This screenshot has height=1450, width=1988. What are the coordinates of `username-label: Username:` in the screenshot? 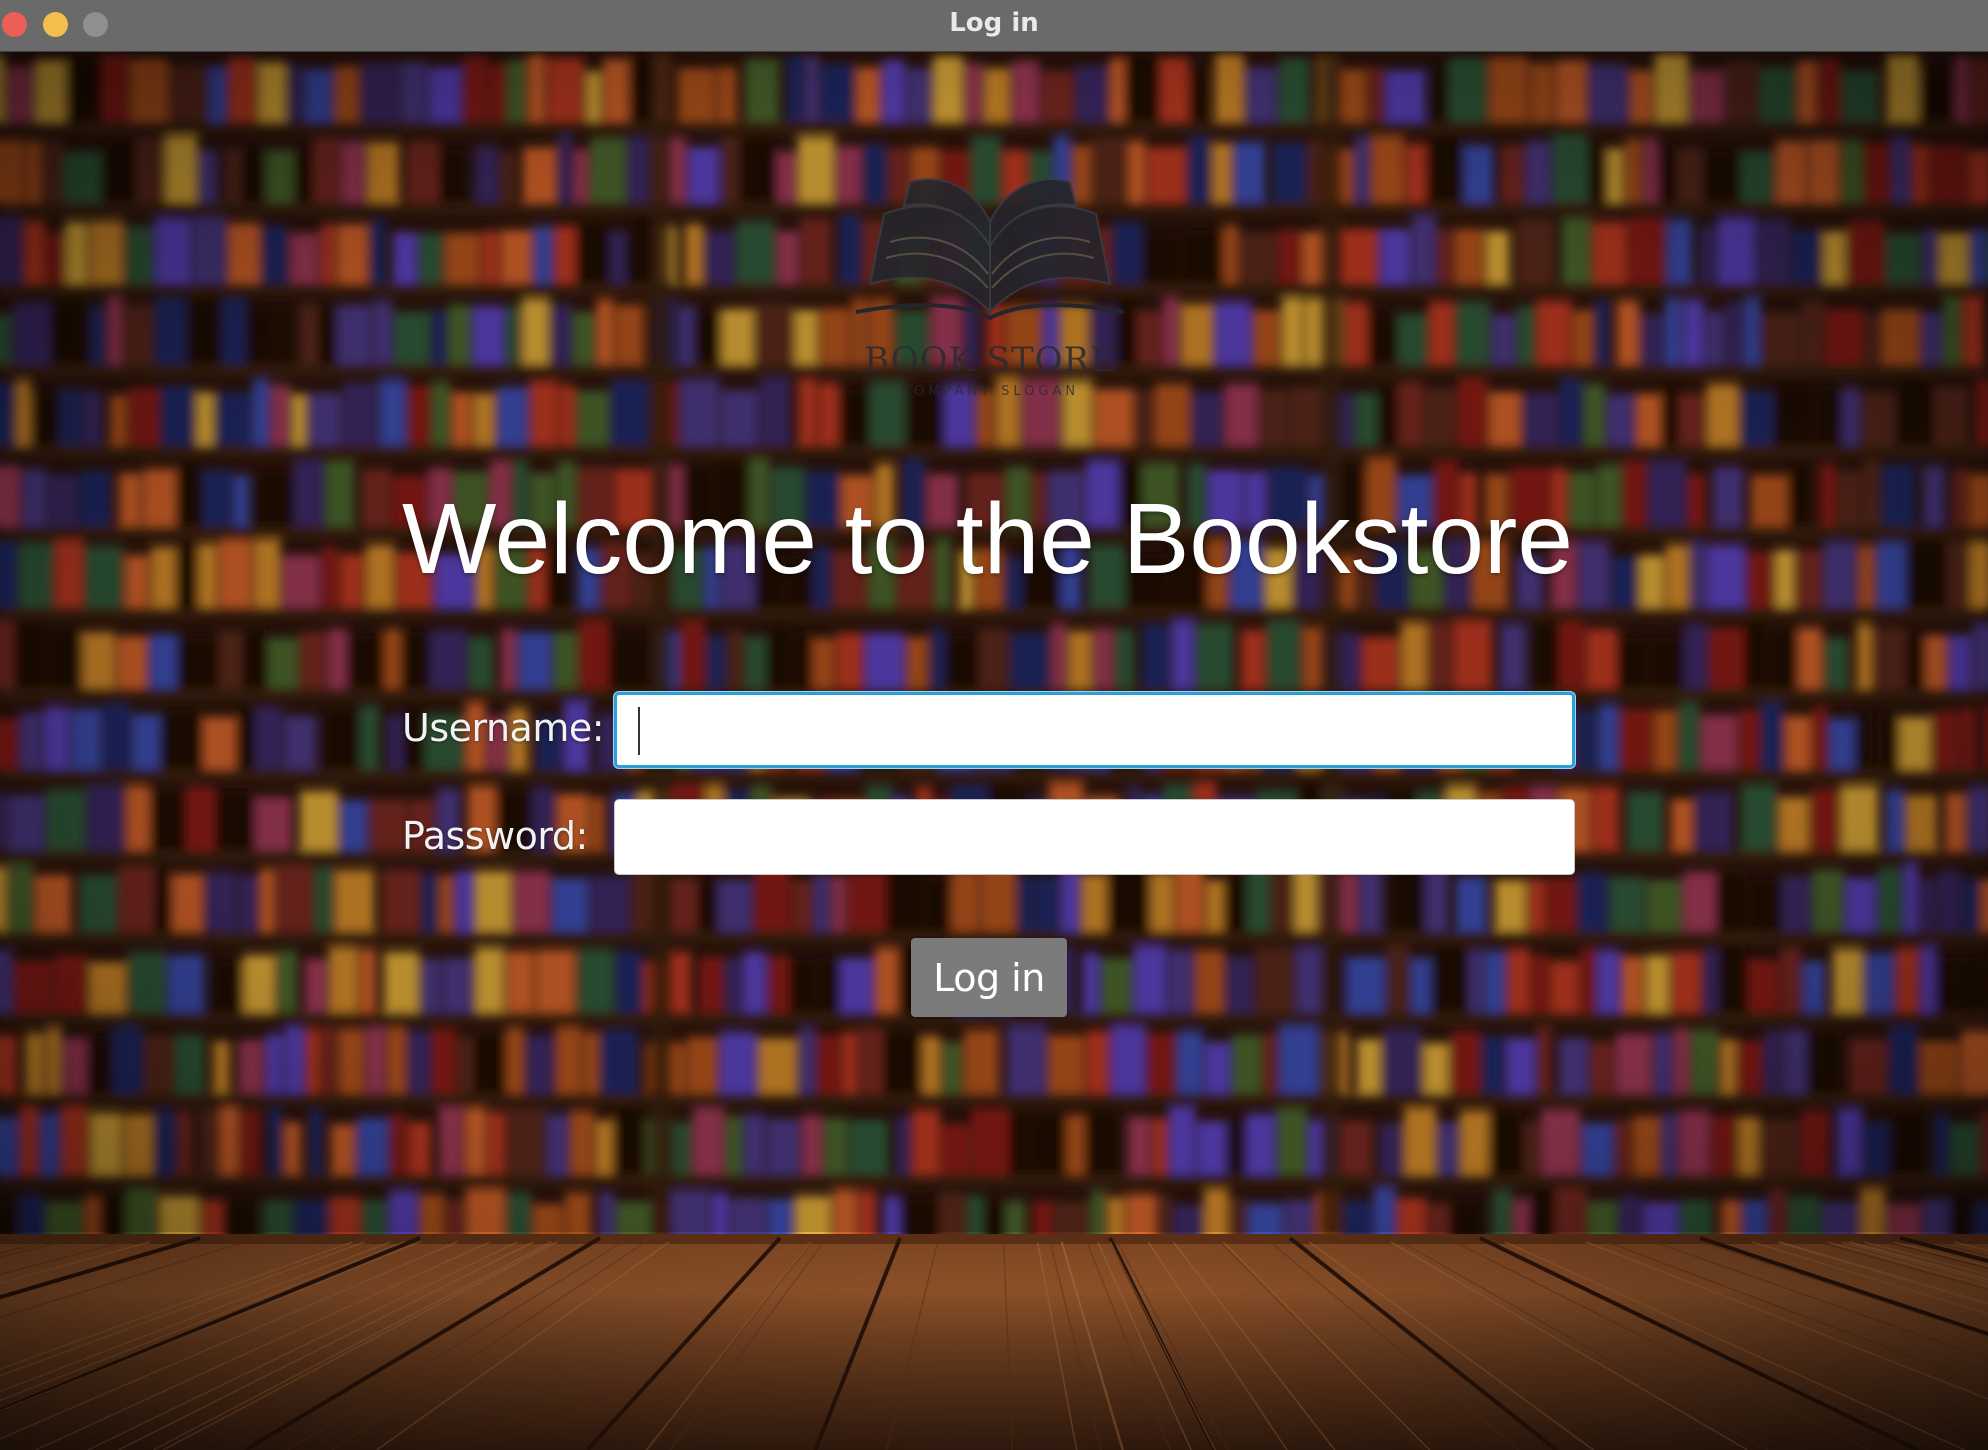 It's located at (503, 728).